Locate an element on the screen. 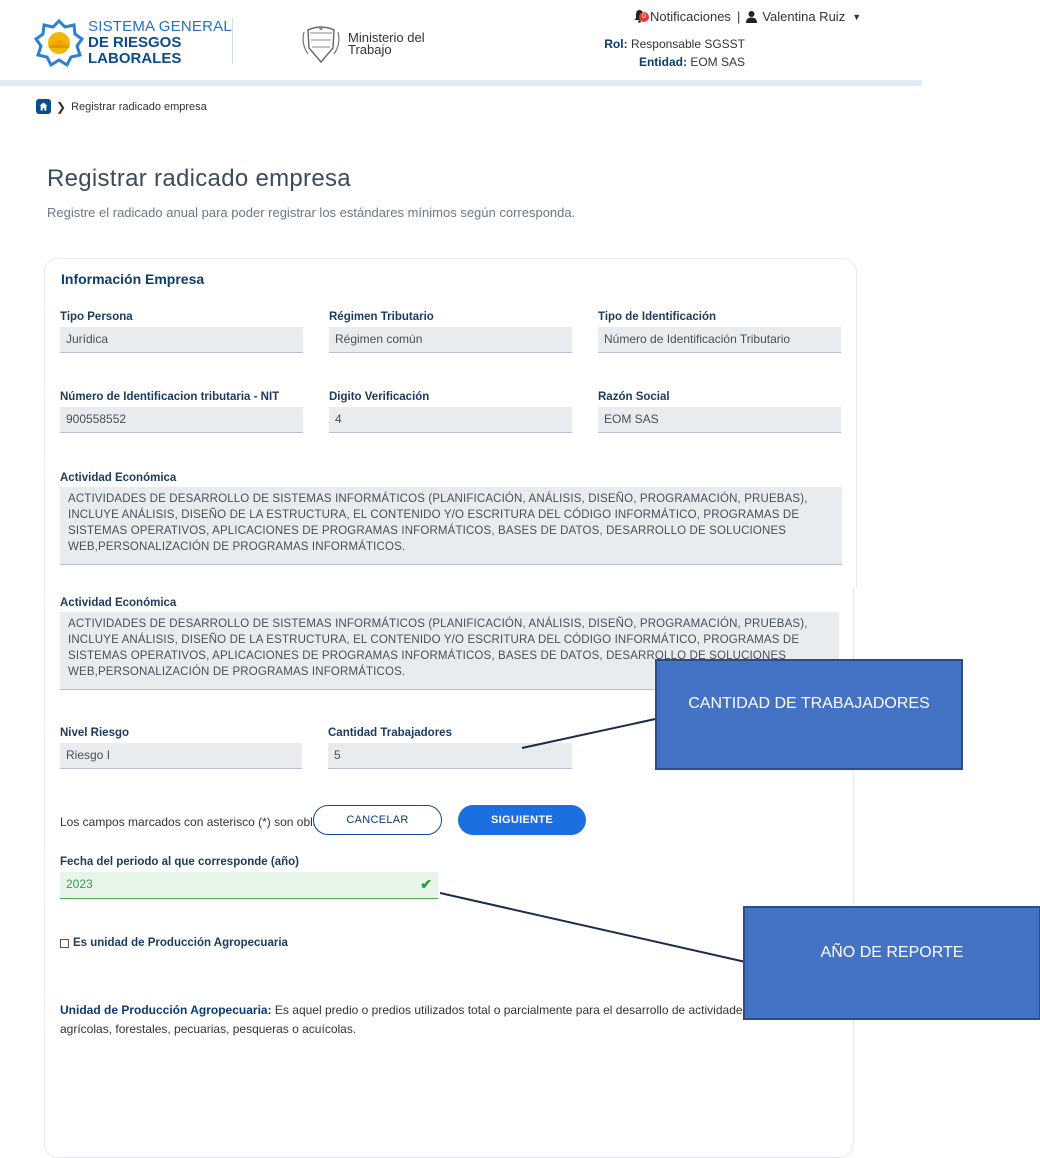  user-menu: Valentina Ruiz is located at coordinates (803, 16).